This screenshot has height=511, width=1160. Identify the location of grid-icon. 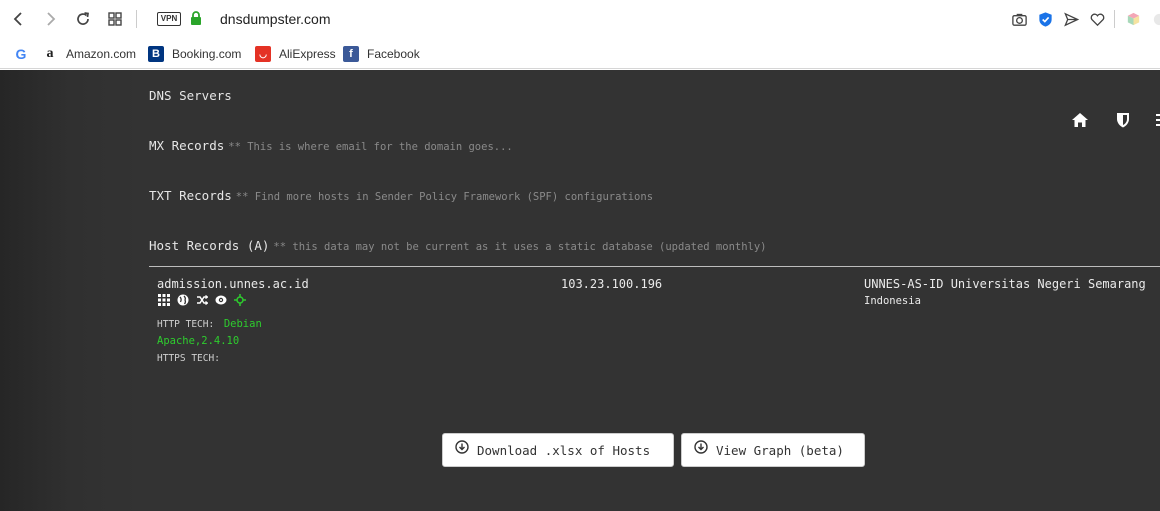
(163, 299).